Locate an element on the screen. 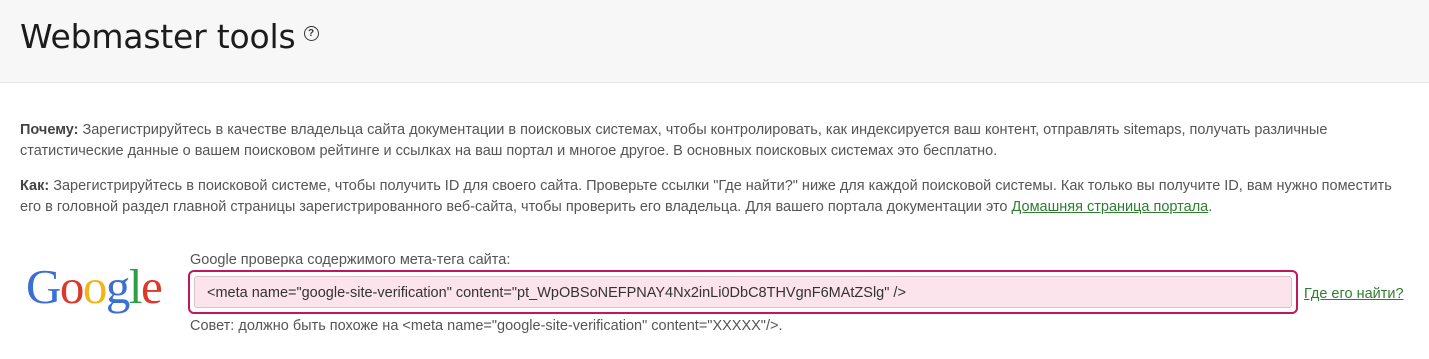 The height and width of the screenshot is (359, 1429). page-title: Webmaster tools ? is located at coordinates (169, 36).